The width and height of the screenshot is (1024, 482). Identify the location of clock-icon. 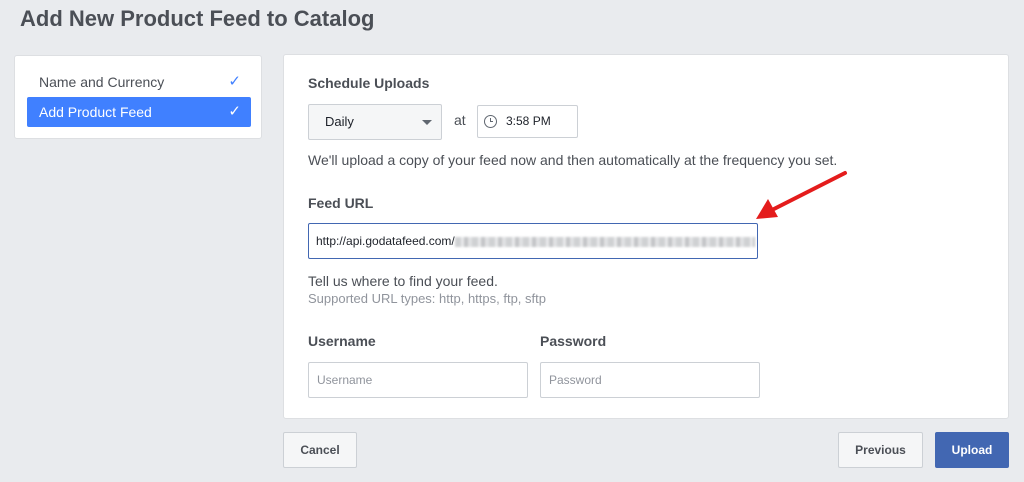
(490, 121).